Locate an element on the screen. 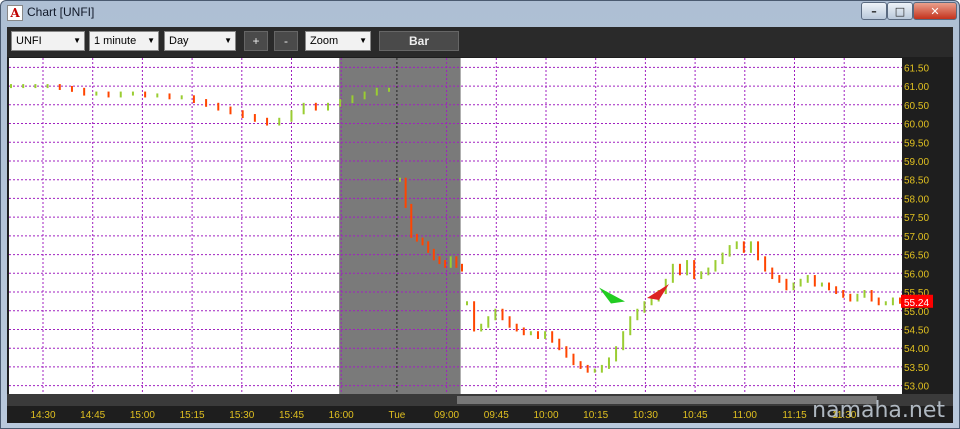  time-tick-label: 09:00 is located at coordinates (446, 415).